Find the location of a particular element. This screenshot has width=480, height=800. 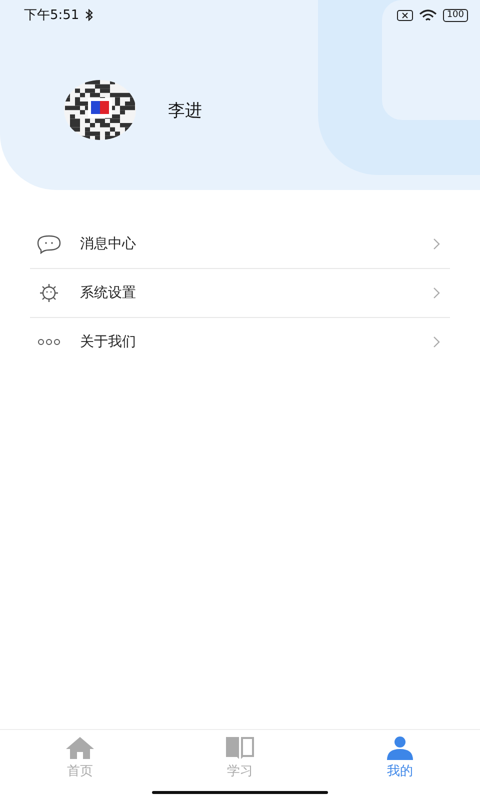

chat-bubble-icon is located at coordinates (49, 244).